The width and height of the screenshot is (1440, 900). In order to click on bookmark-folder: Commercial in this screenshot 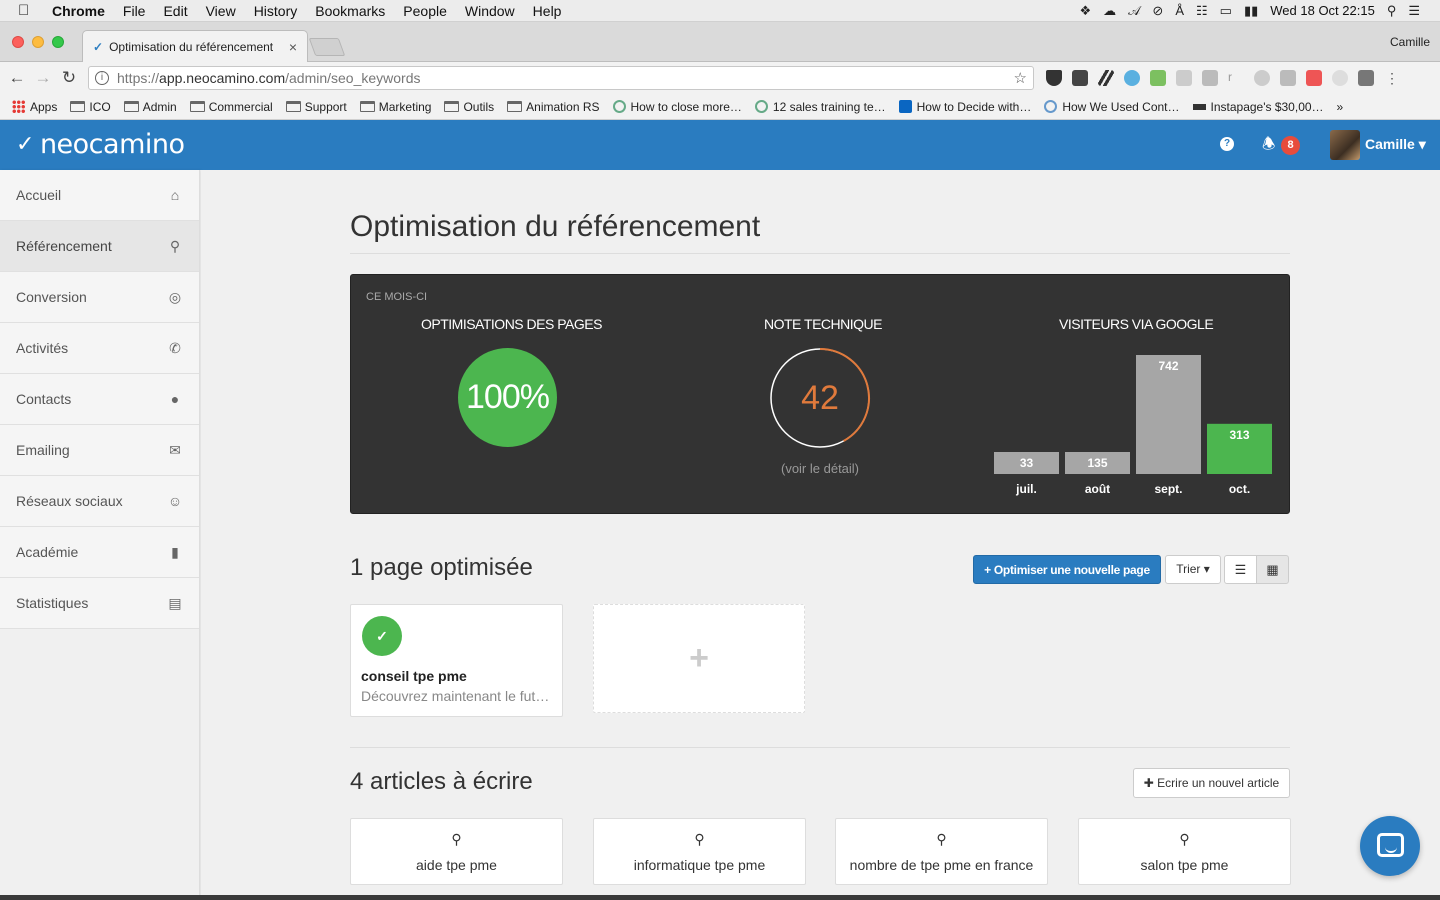, I will do `click(231, 107)`.